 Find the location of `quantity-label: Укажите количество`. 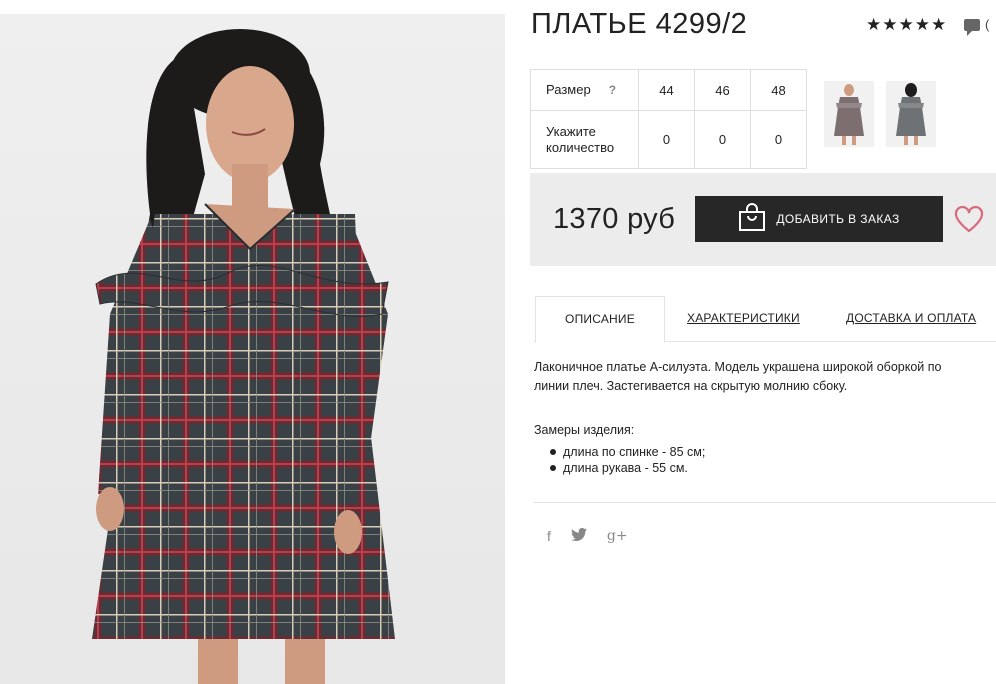

quantity-label: Укажите количество is located at coordinates (584, 139).